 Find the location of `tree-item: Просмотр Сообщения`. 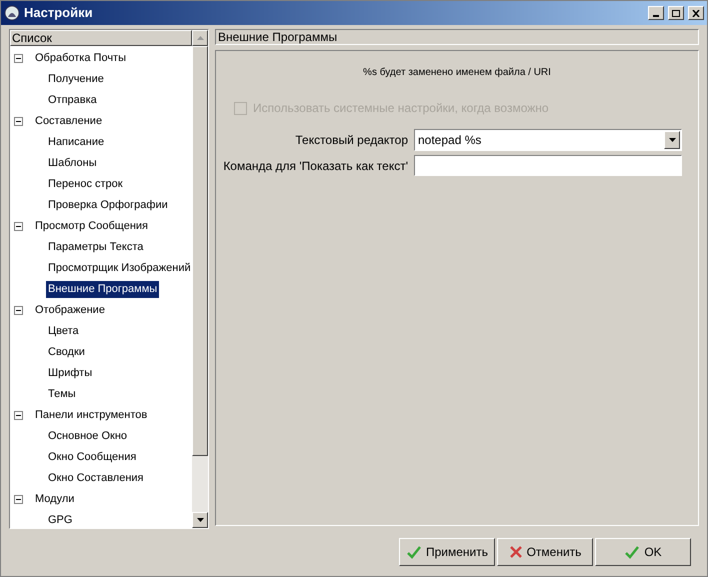

tree-item: Просмотр Сообщения is located at coordinates (91, 226).